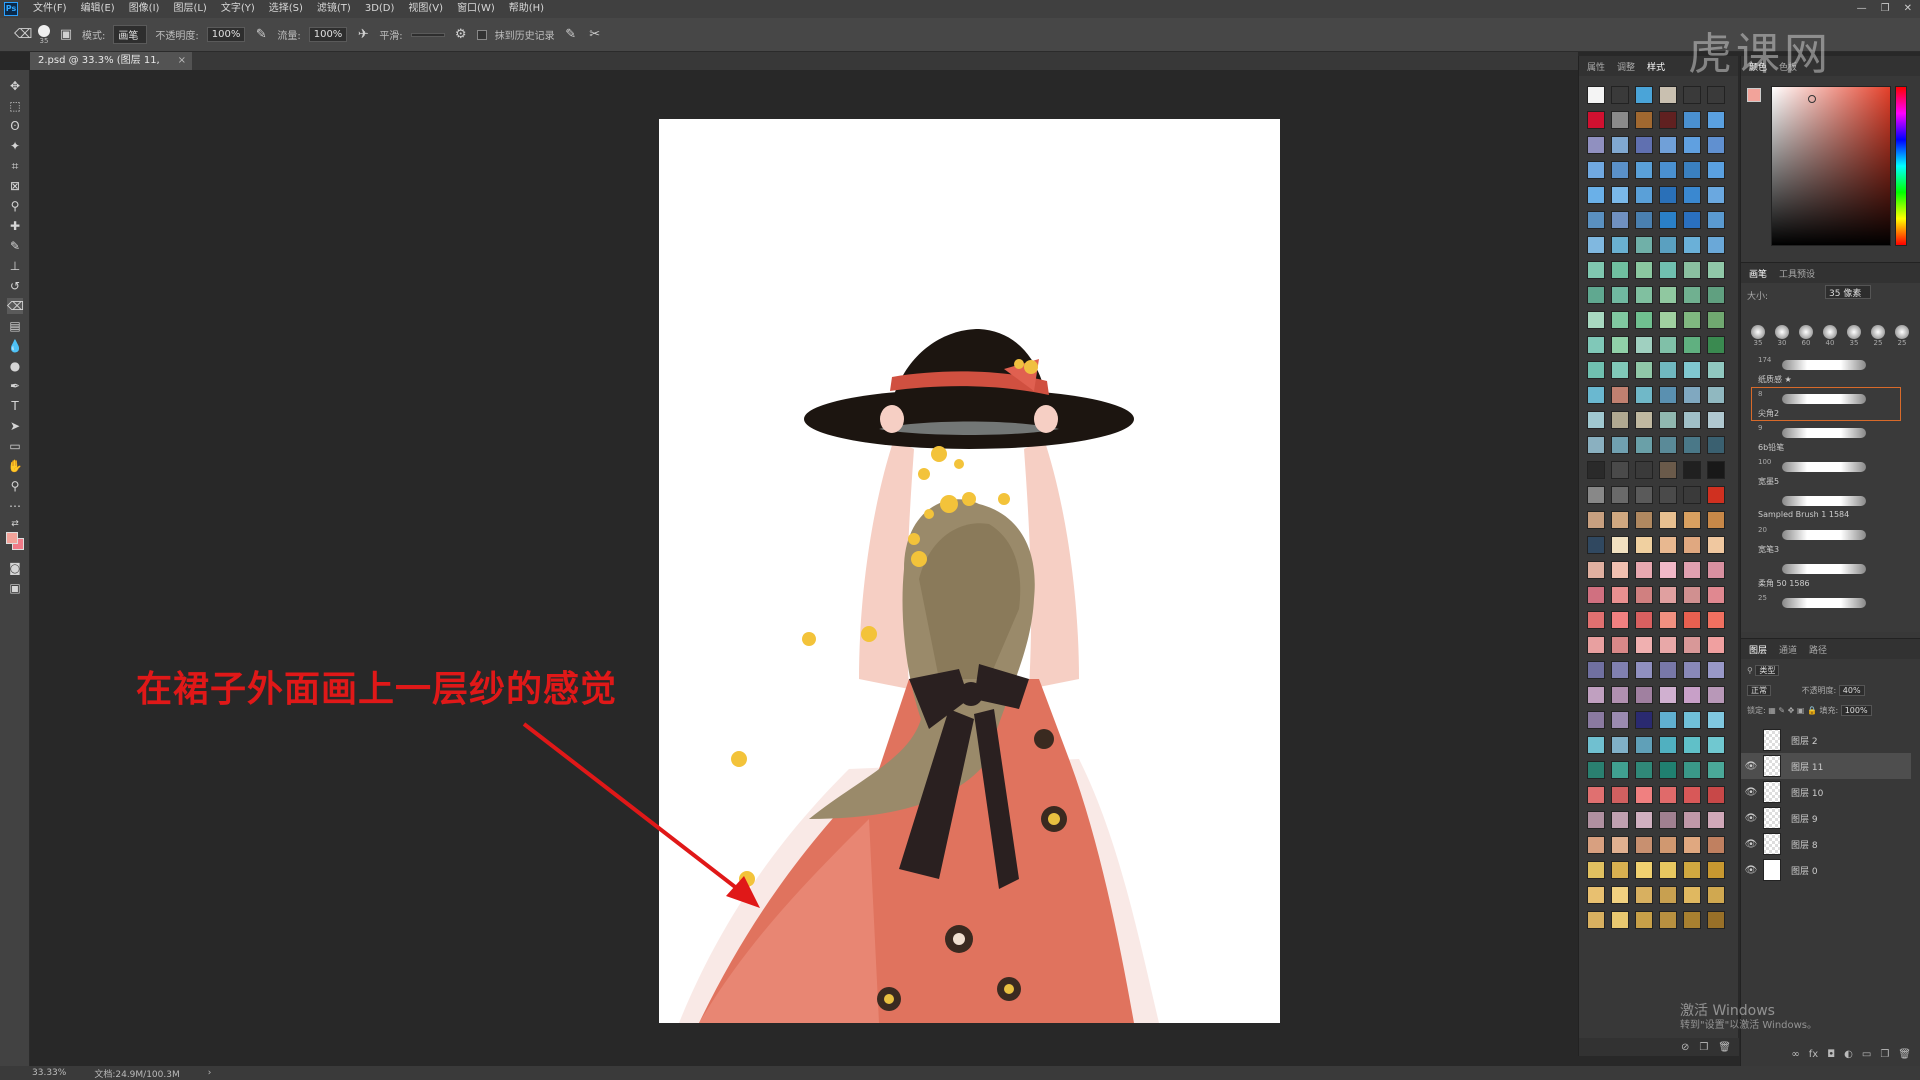 This screenshot has width=1920, height=1080. I want to click on close-tab-icon: ×, so click(182, 61).